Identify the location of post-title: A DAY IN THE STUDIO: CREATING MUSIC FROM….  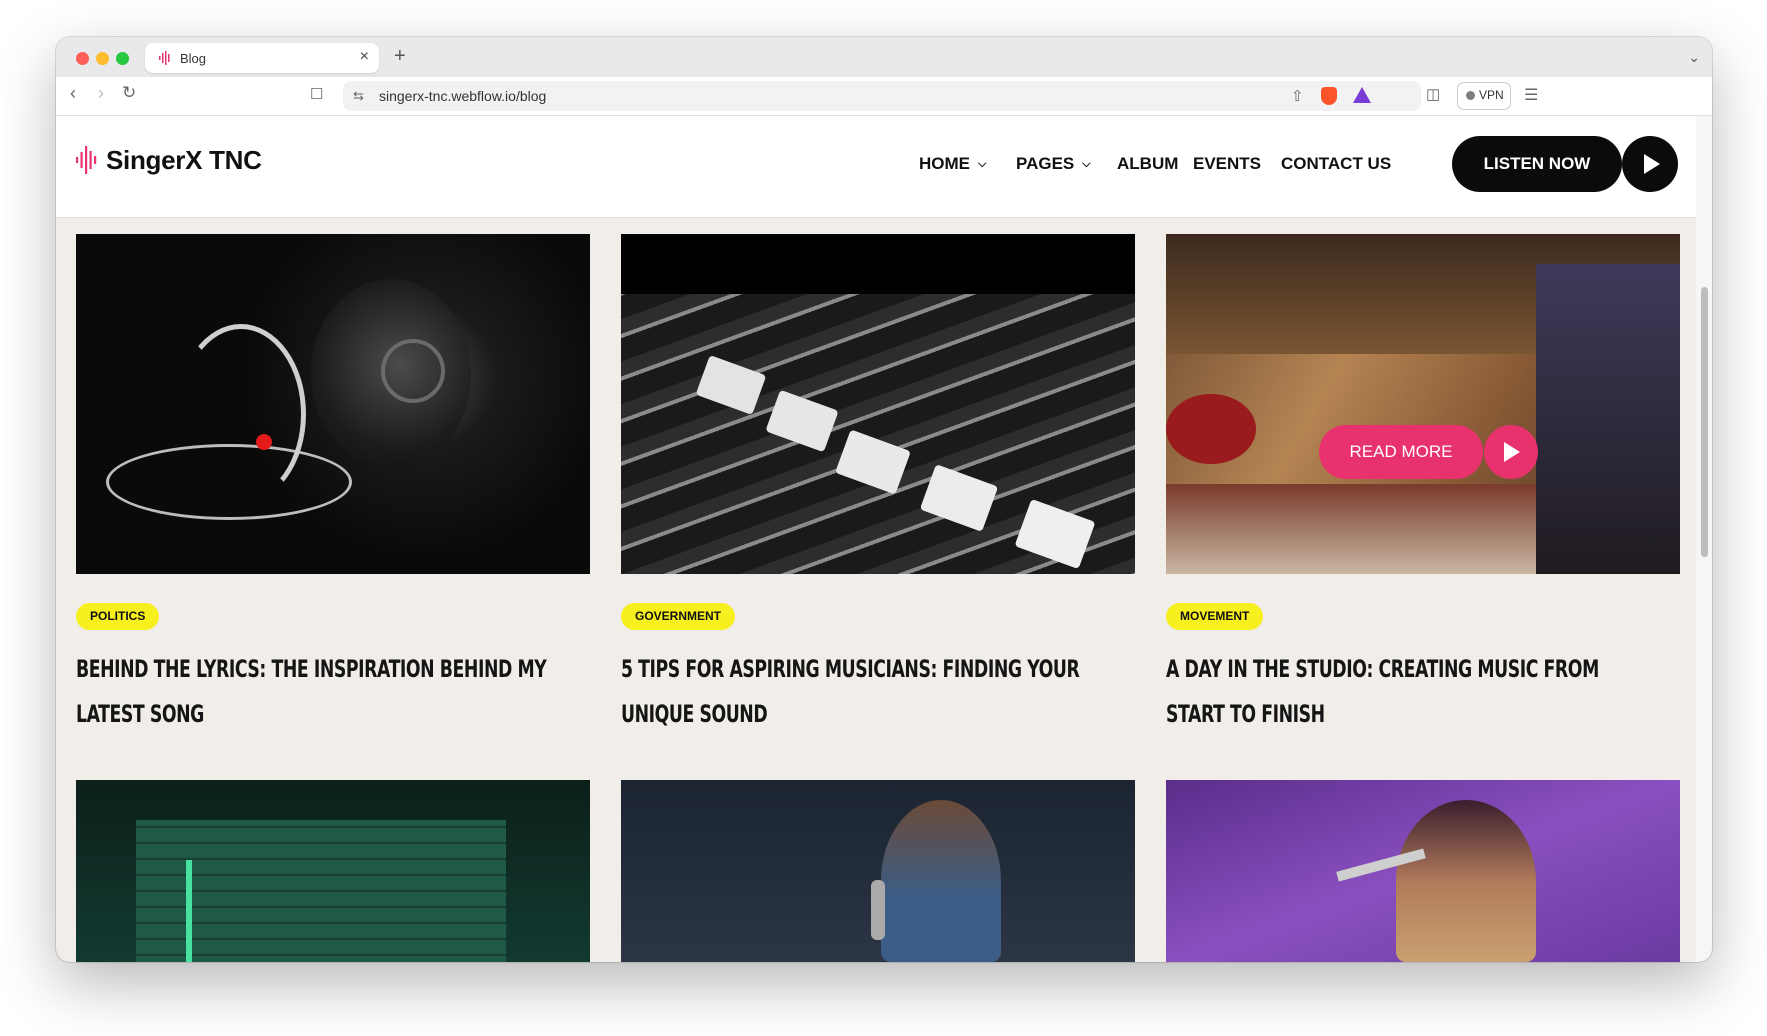
(1414, 692).